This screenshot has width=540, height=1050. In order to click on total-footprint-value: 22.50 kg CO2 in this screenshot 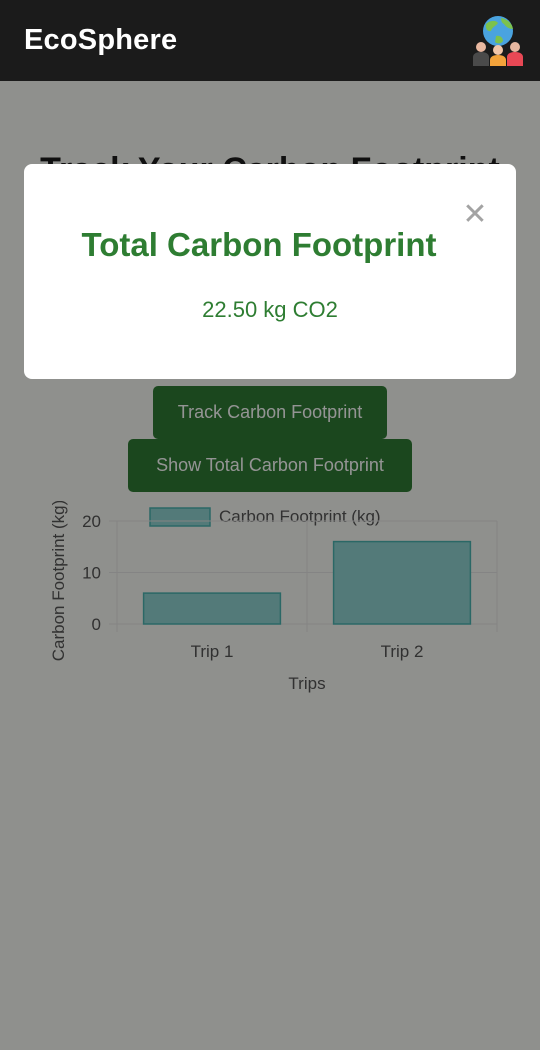, I will do `click(270, 309)`.